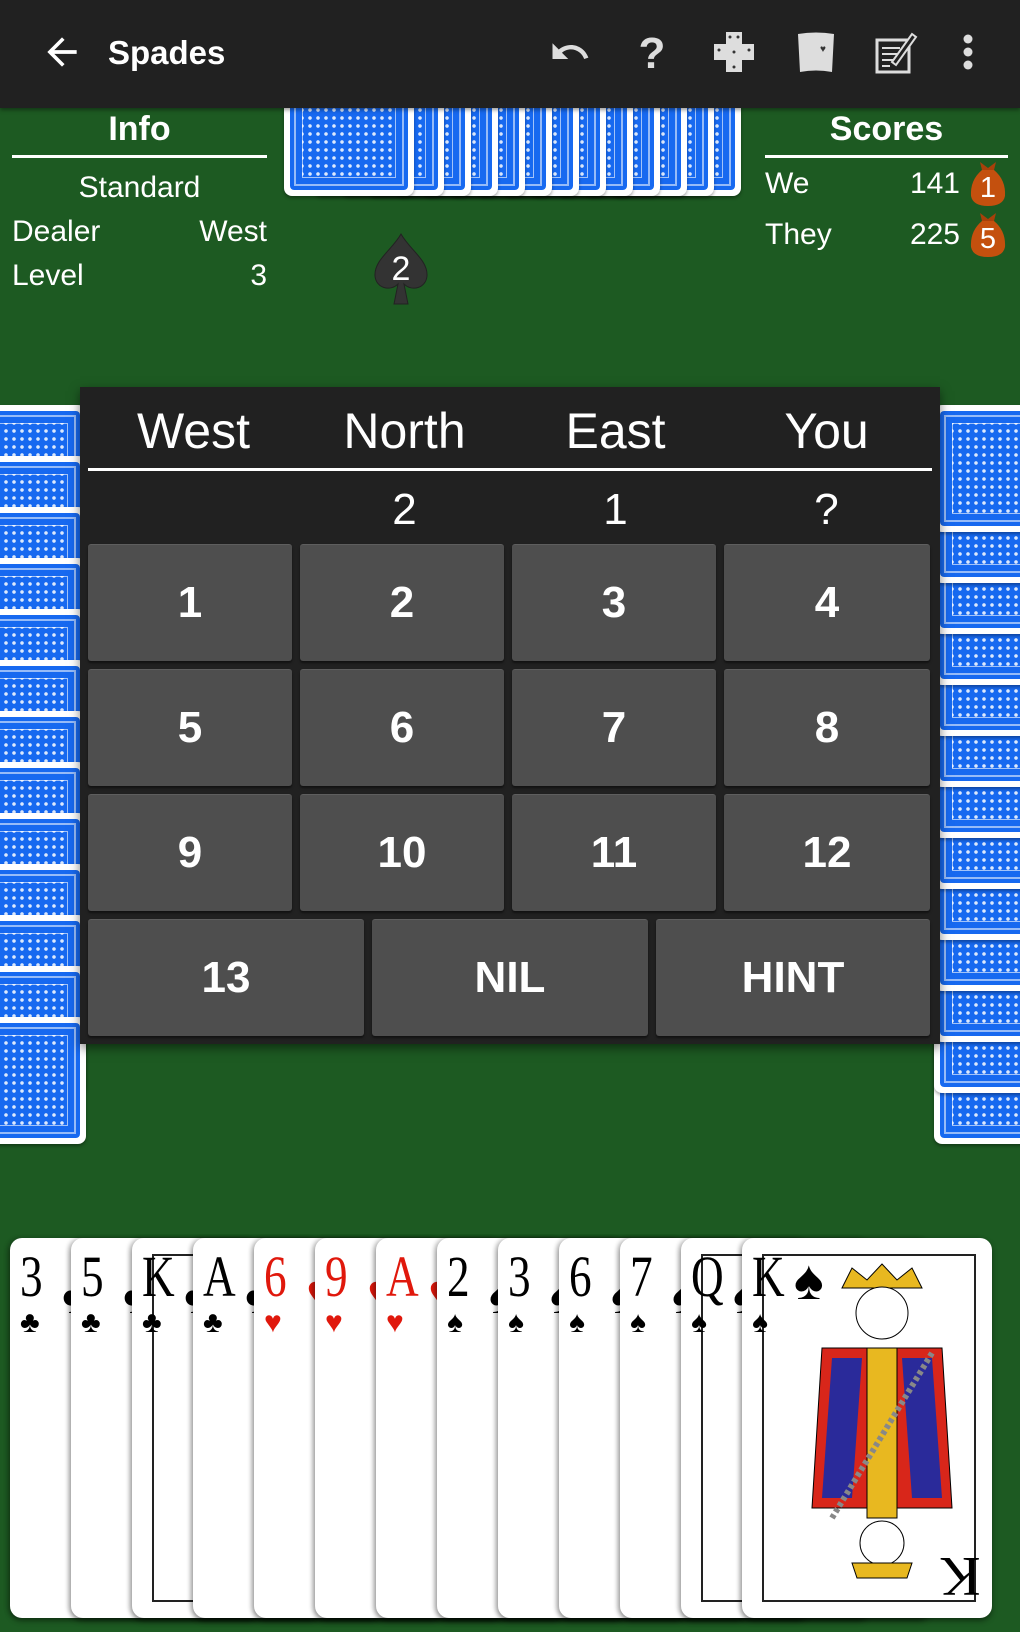 This screenshot has width=1020, height=1632. What do you see at coordinates (615, 431) in the screenshot?
I see `player-east: East` at bounding box center [615, 431].